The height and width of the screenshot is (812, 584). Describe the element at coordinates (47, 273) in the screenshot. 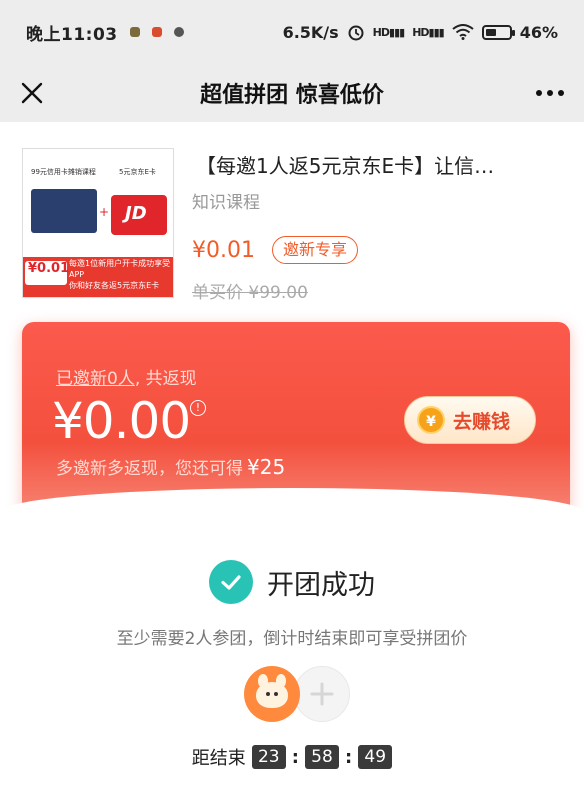

I see `thumb-price: ¥0.01` at that location.